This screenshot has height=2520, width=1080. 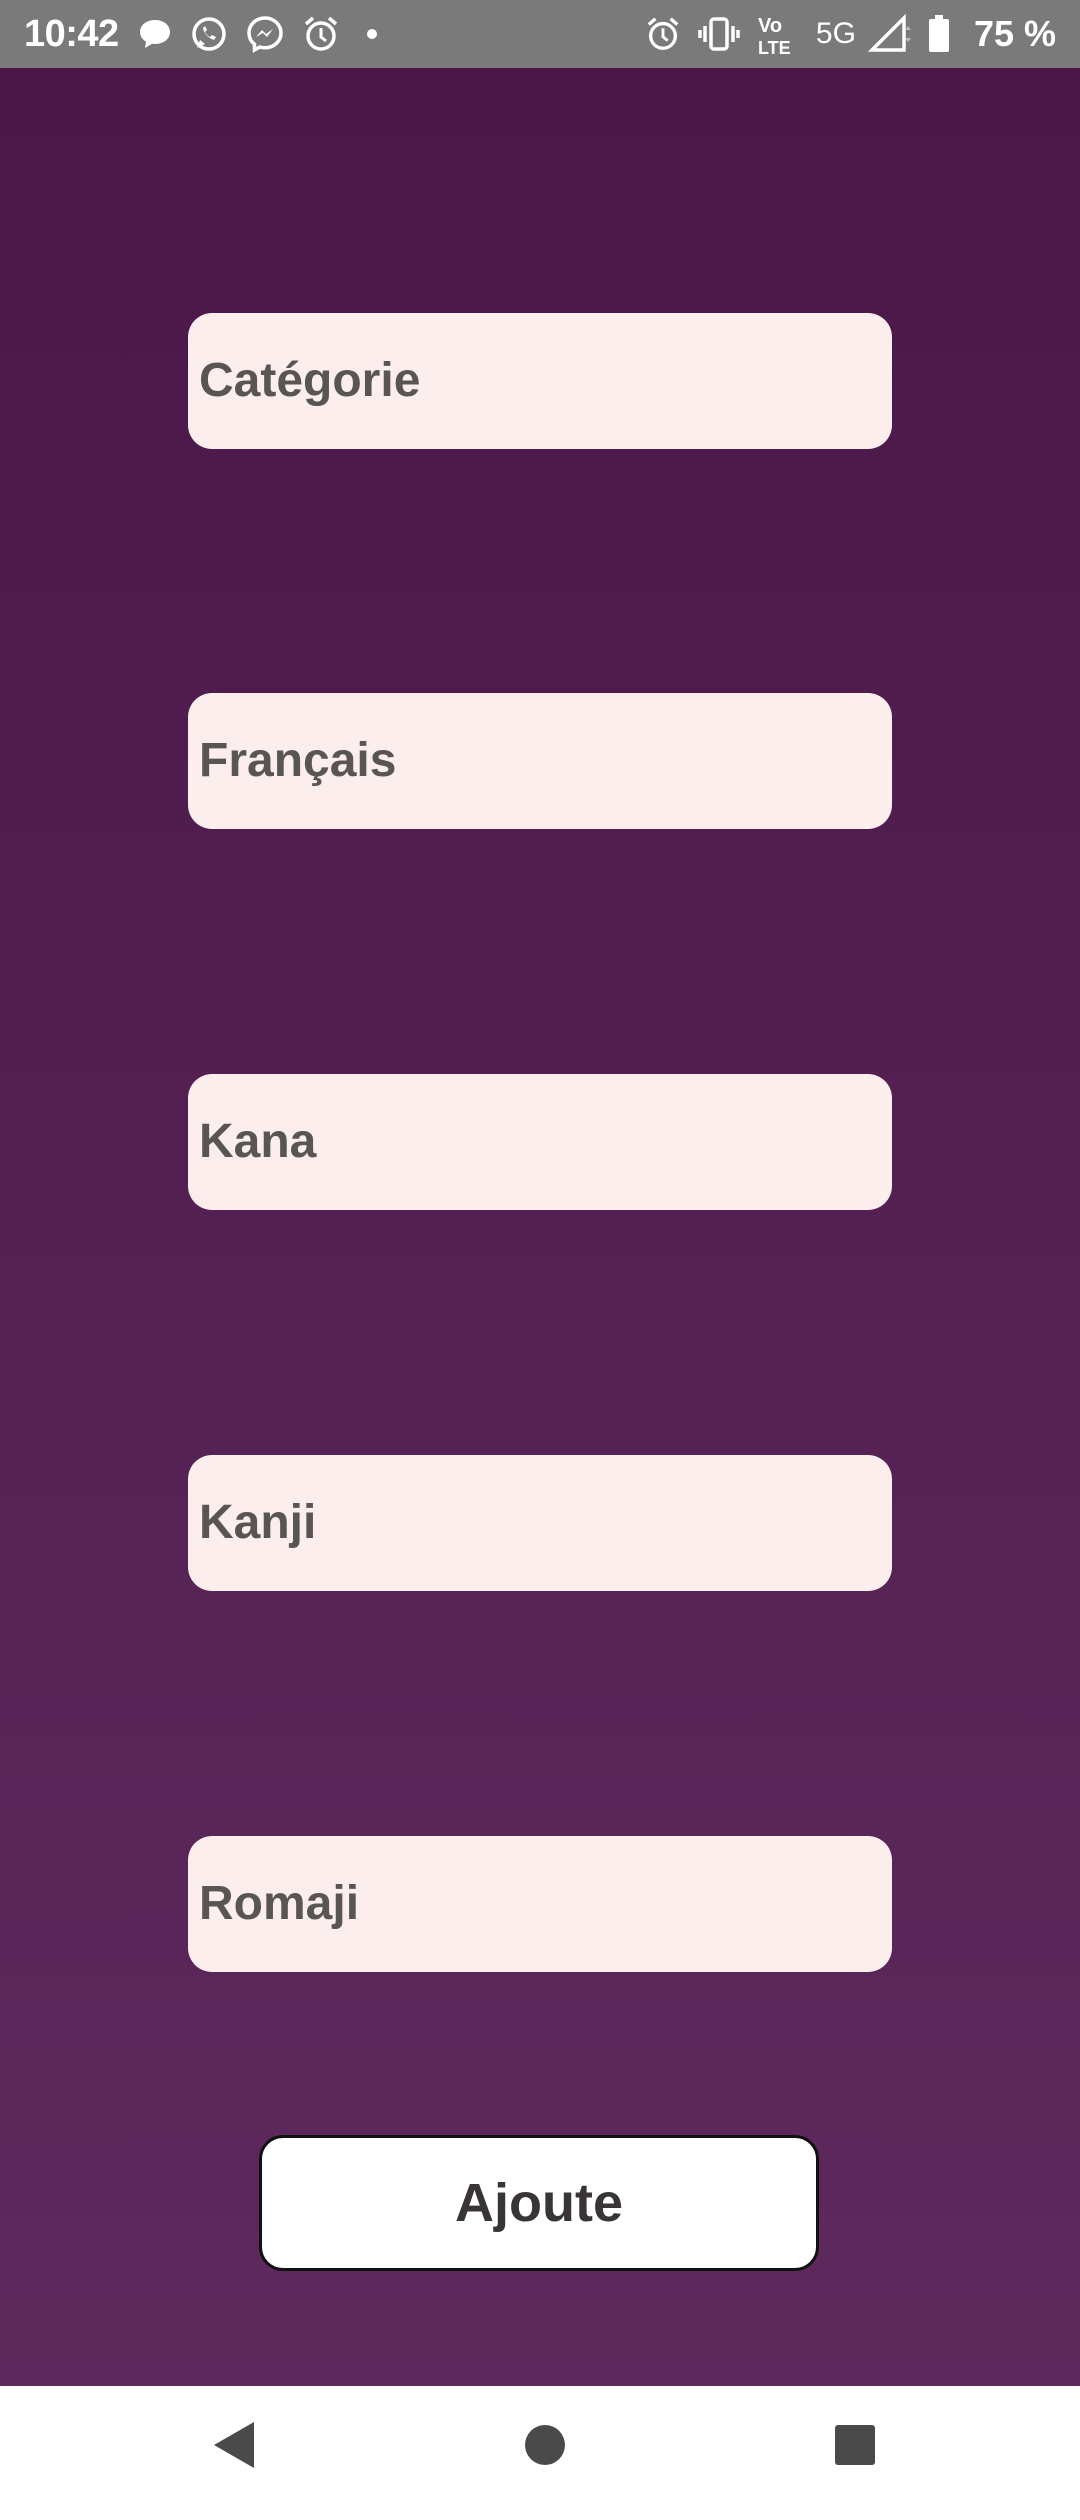 What do you see at coordinates (279, 1903) in the screenshot?
I see `romaji-field-placeholder: Romaji` at bounding box center [279, 1903].